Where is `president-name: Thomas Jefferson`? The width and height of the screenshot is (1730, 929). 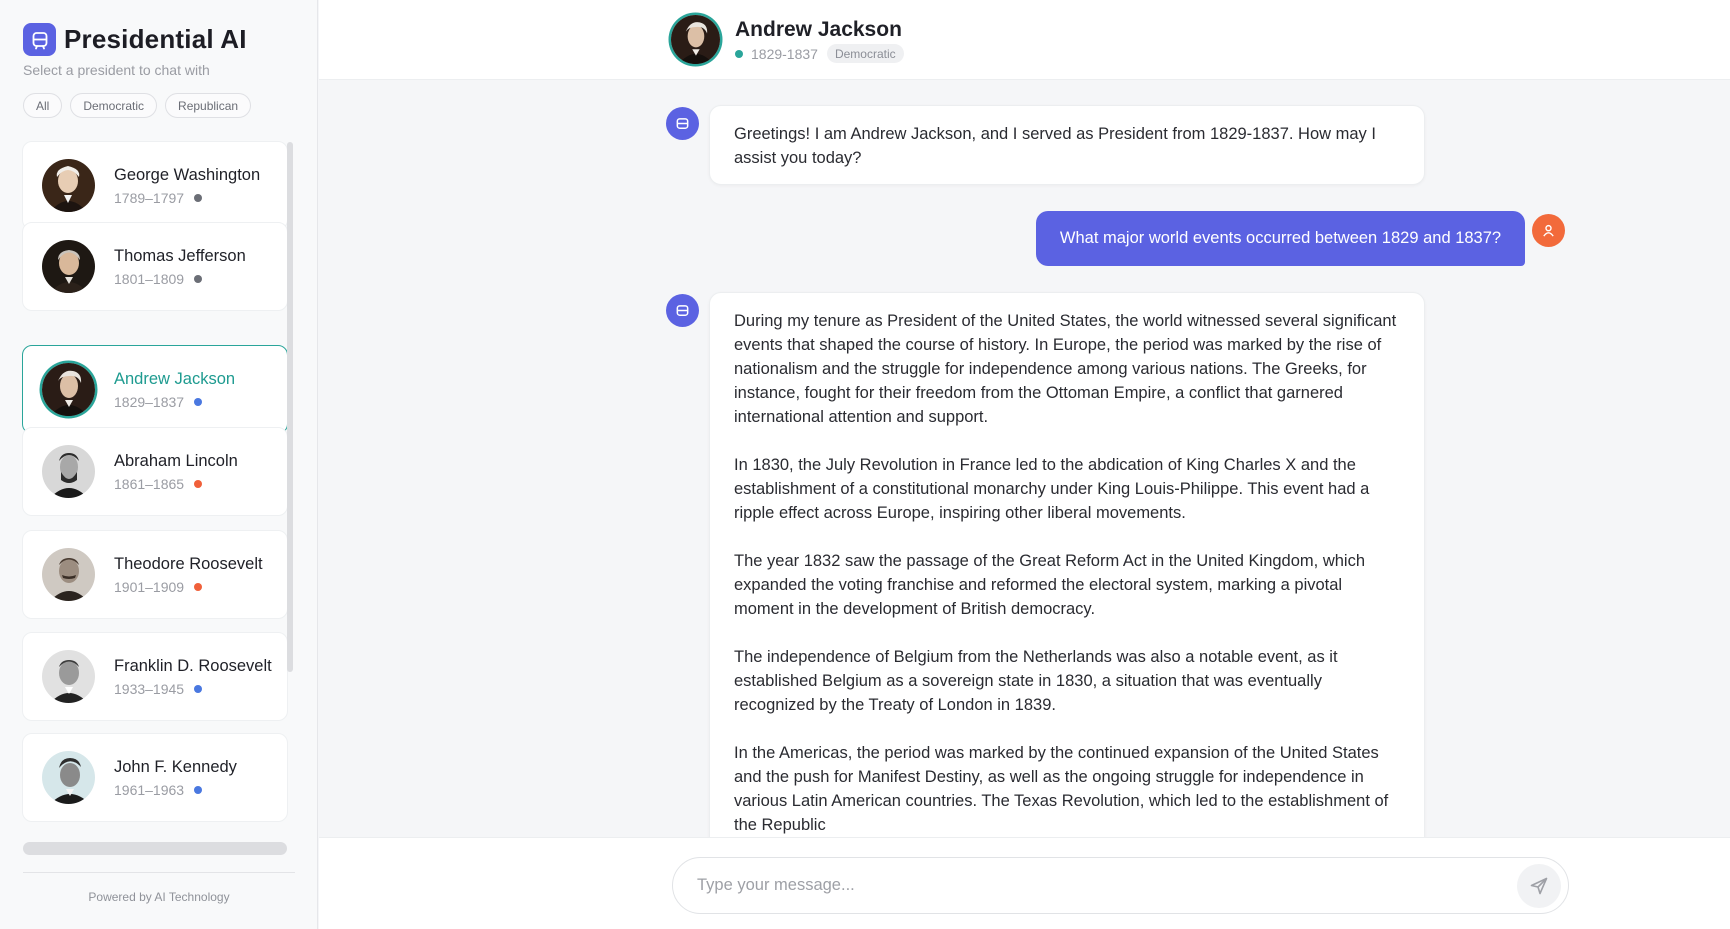
president-name: Thomas Jefferson is located at coordinates (180, 255).